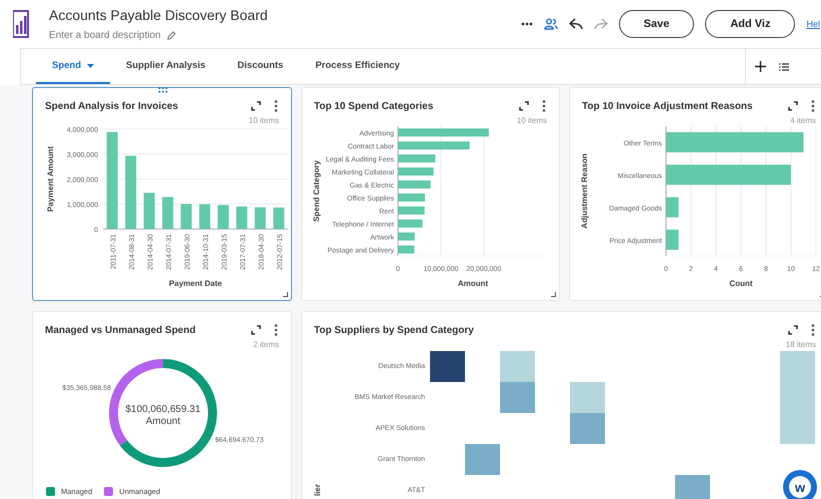 This screenshot has width=821, height=499. I want to click on caret-icon, so click(90, 66).